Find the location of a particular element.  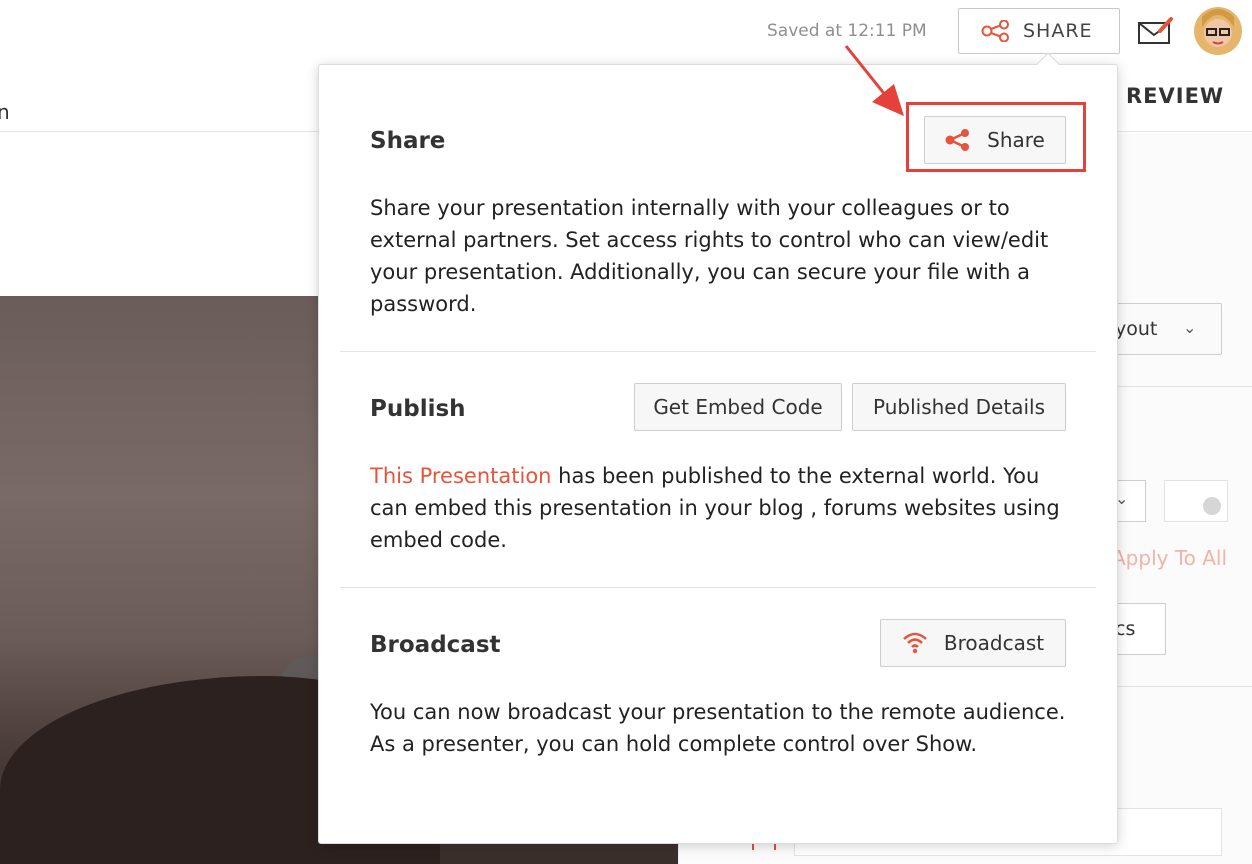

tab-fragment: n is located at coordinates (5, 112).